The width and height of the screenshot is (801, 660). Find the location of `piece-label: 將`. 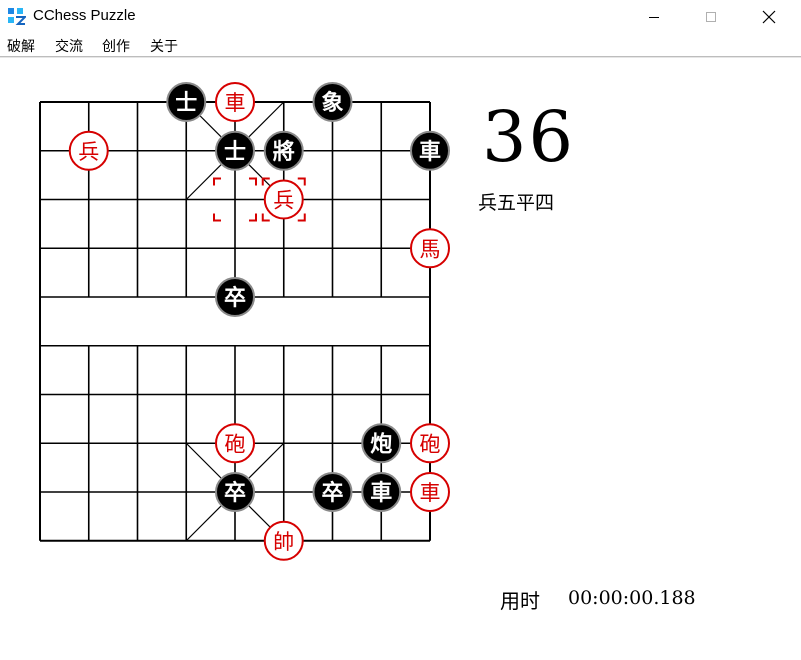

piece-label: 將 is located at coordinates (284, 152).